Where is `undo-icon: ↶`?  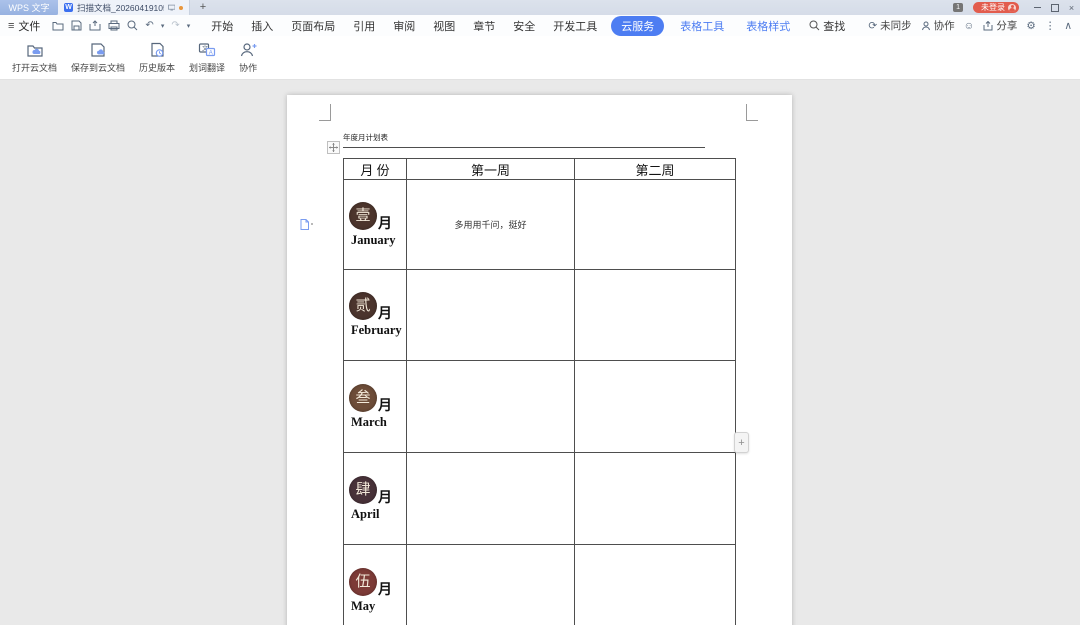 undo-icon: ↶ is located at coordinates (149, 25).